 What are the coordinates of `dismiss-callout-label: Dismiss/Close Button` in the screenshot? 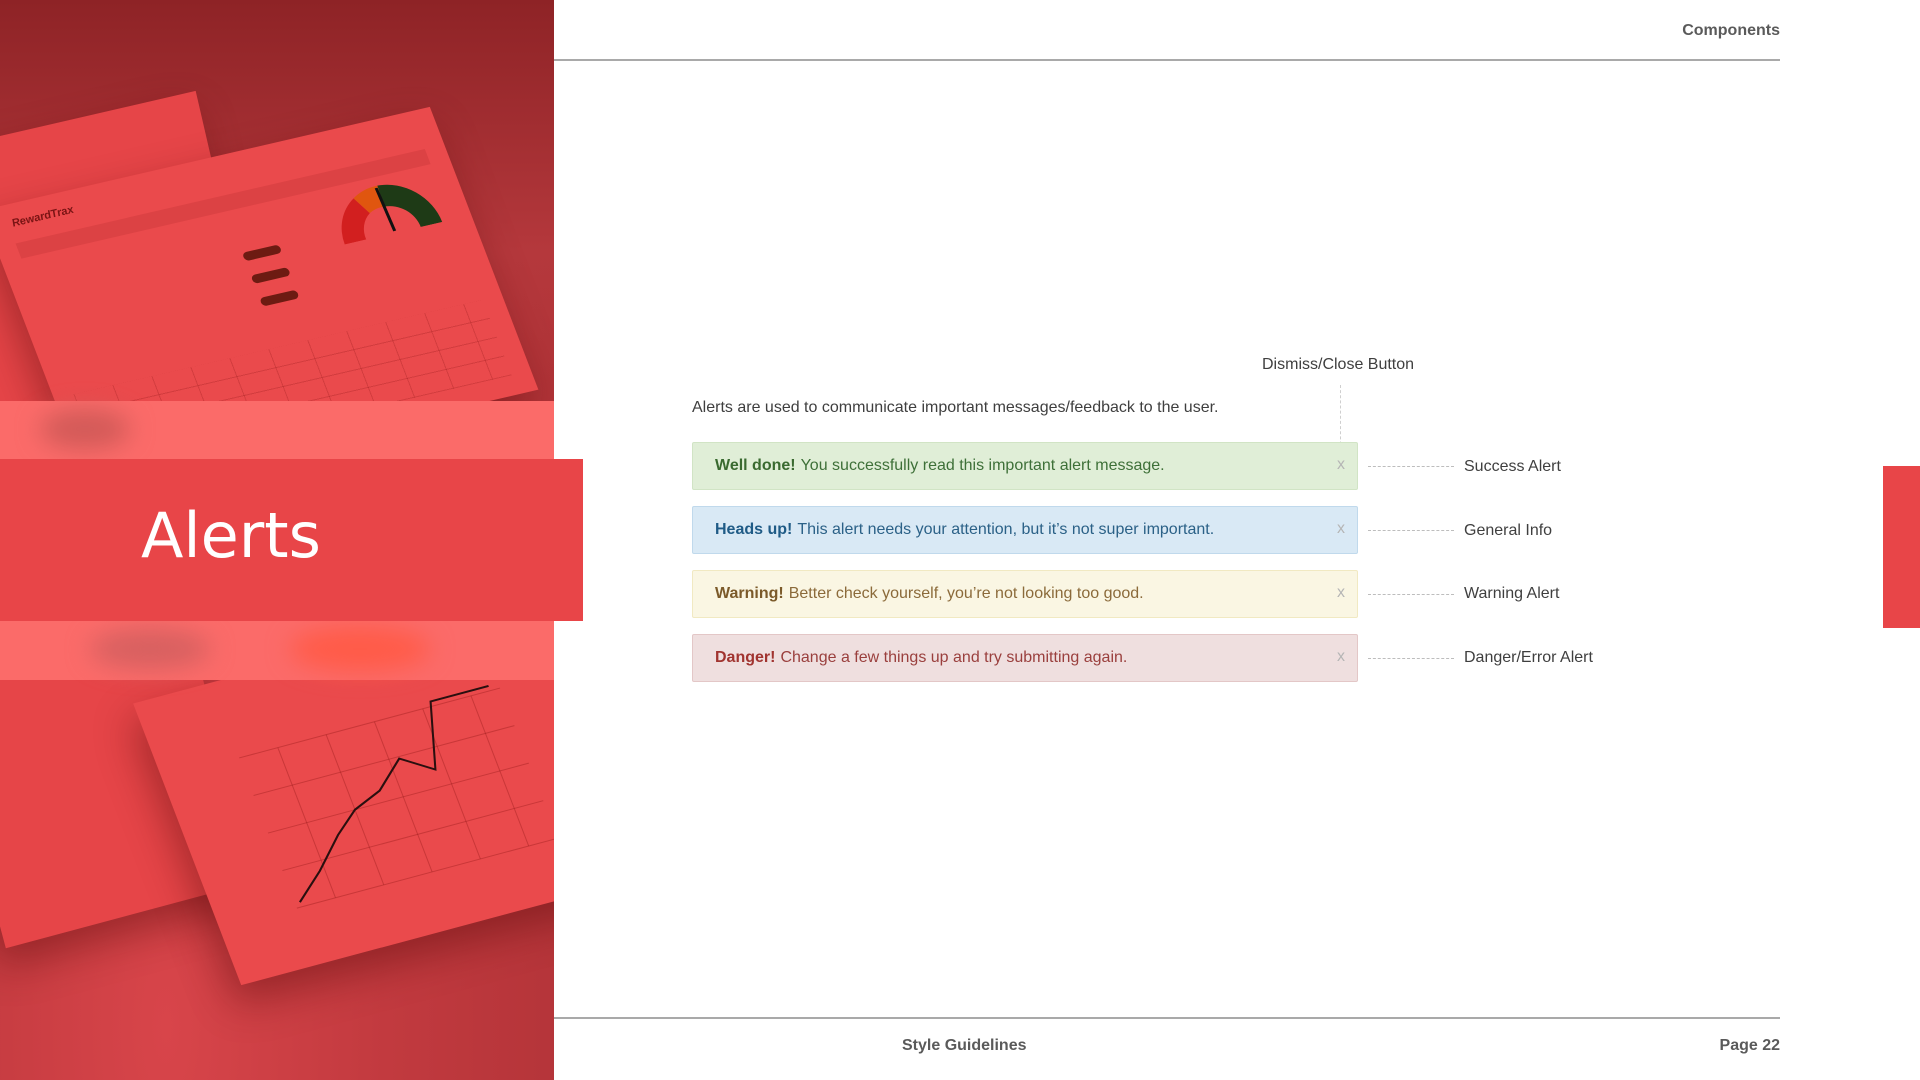 It's located at (1338, 364).